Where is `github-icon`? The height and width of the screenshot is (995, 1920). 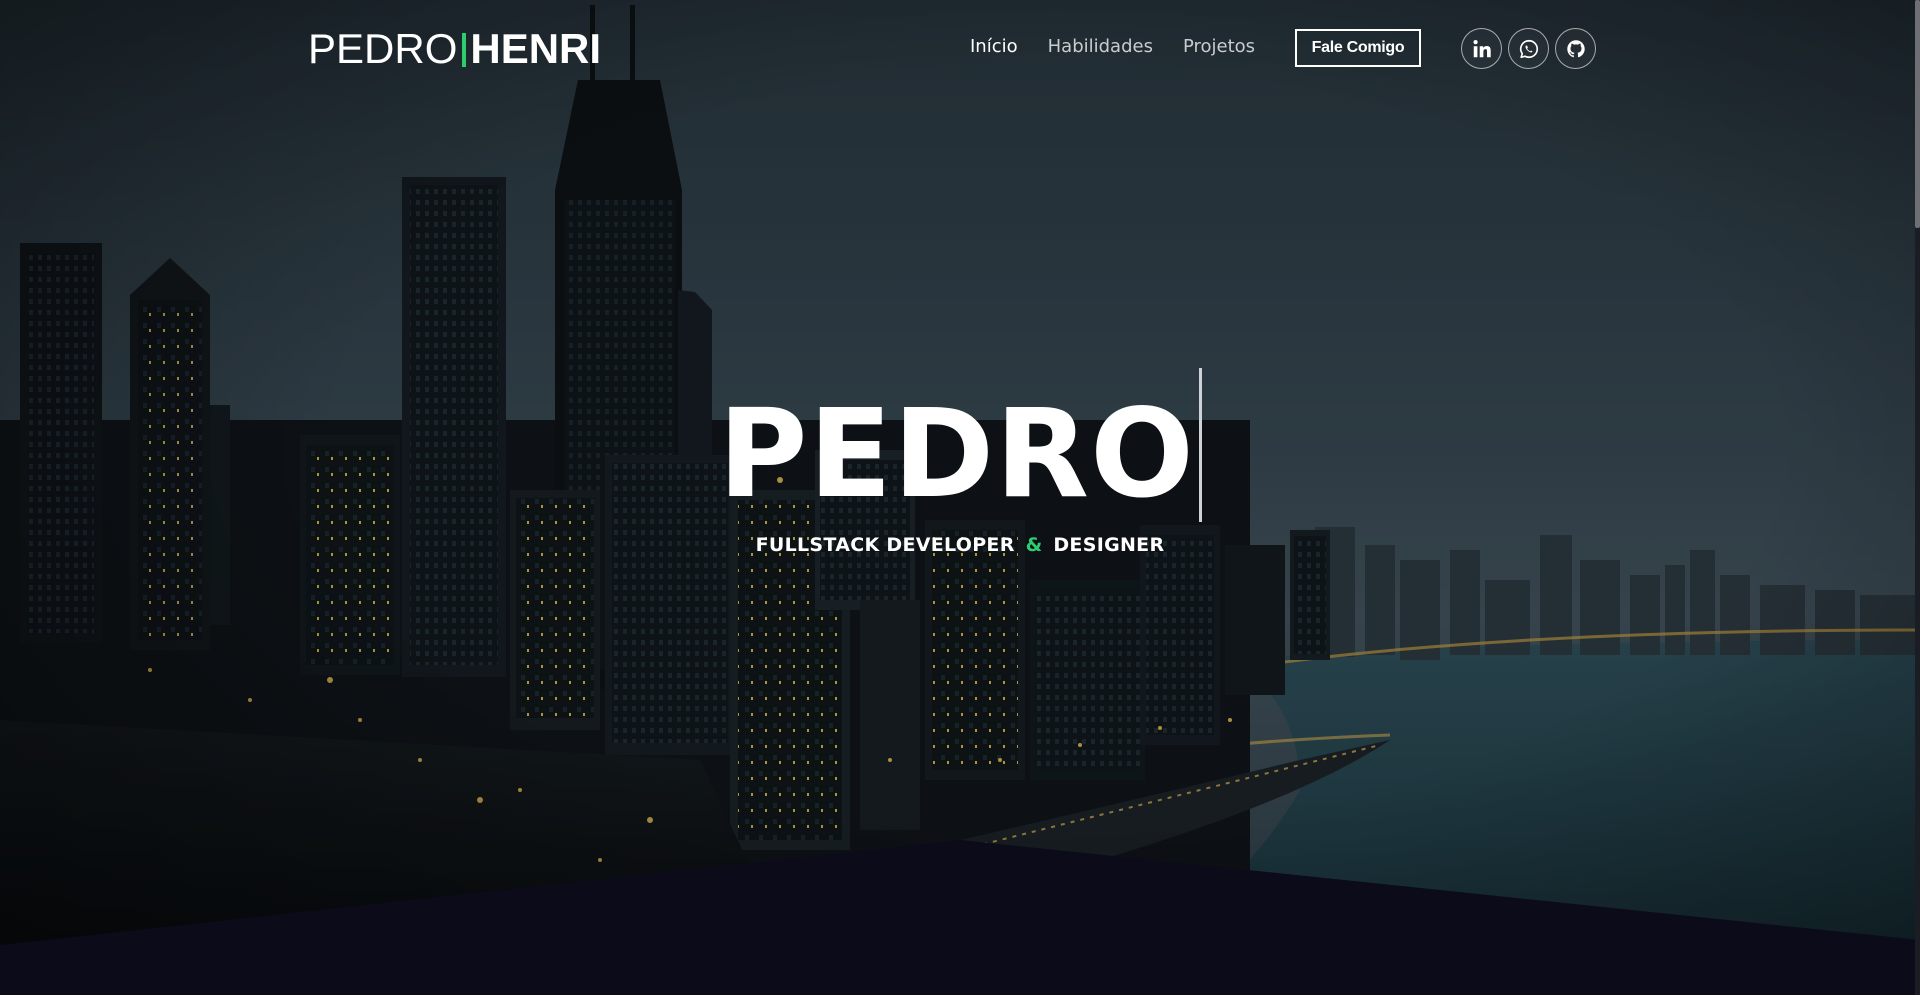 github-icon is located at coordinates (1575, 48).